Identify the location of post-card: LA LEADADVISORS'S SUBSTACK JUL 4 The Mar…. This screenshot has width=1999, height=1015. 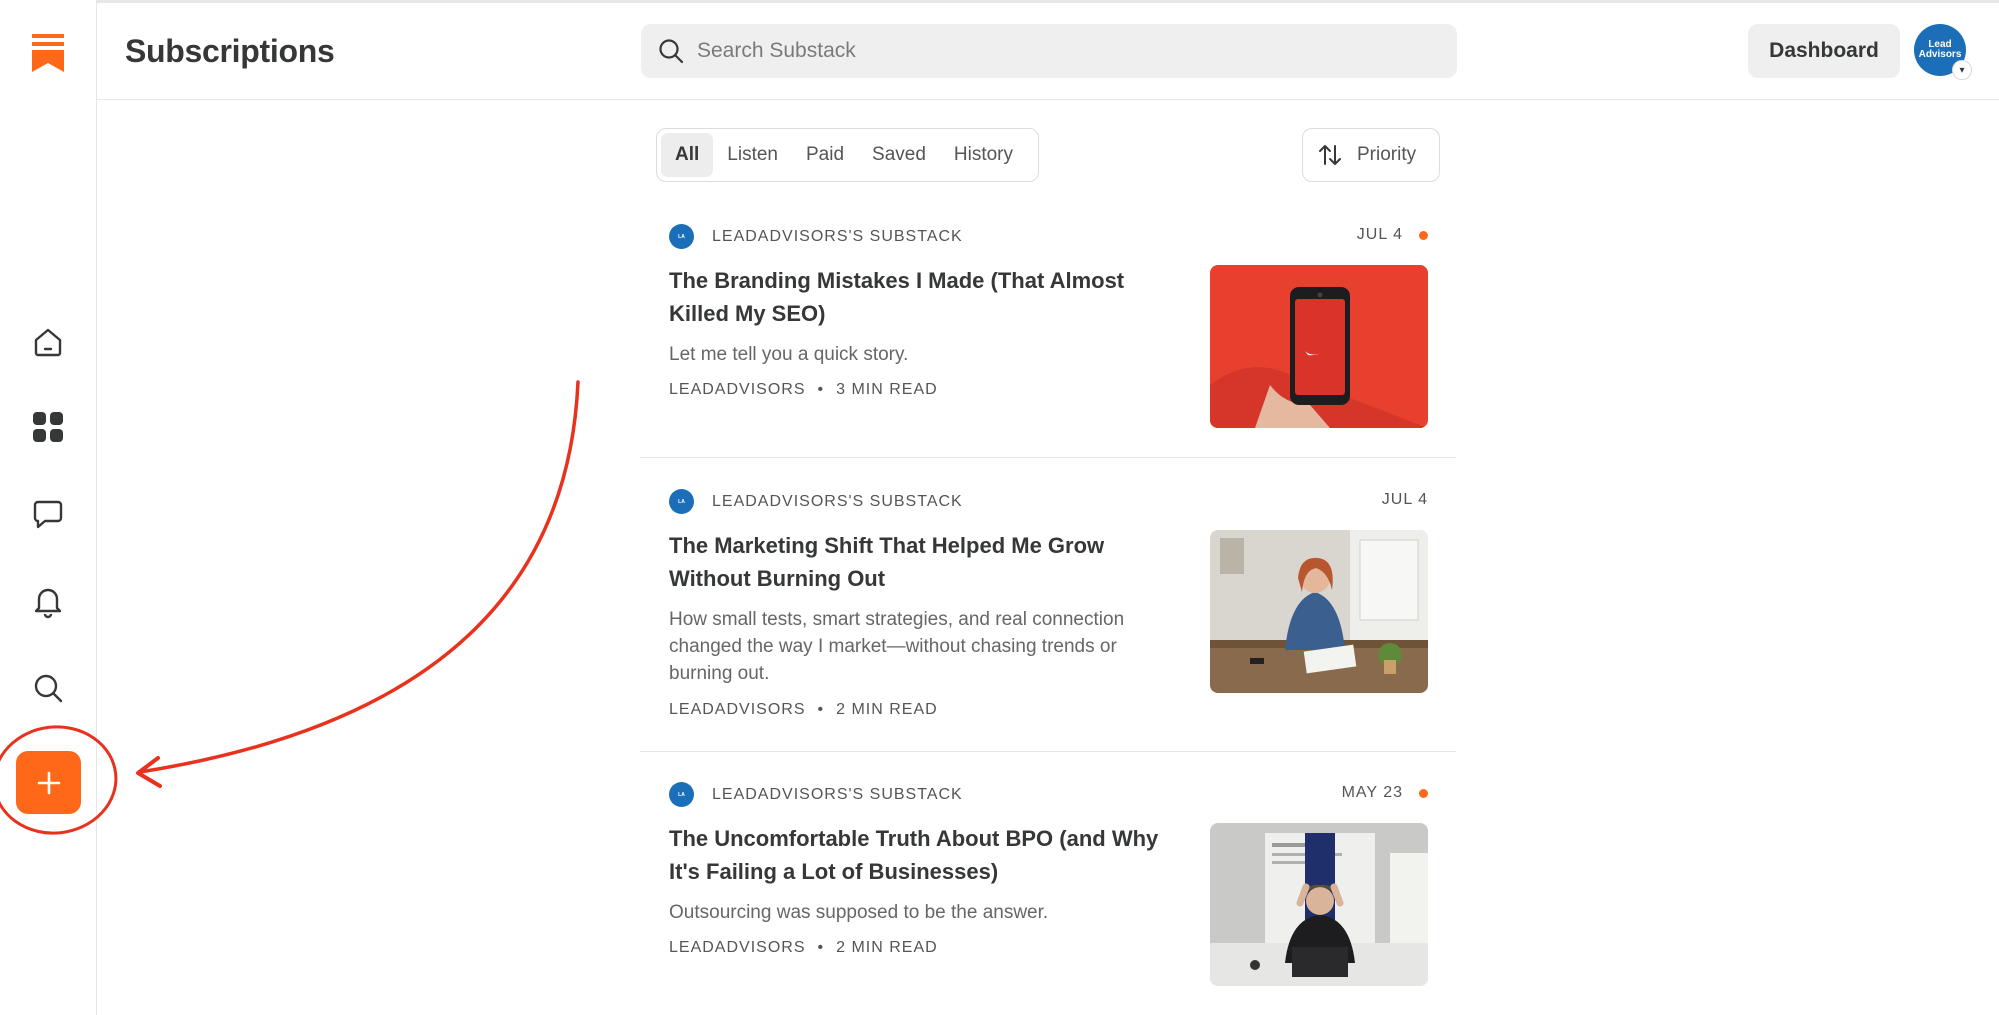
(1048, 604).